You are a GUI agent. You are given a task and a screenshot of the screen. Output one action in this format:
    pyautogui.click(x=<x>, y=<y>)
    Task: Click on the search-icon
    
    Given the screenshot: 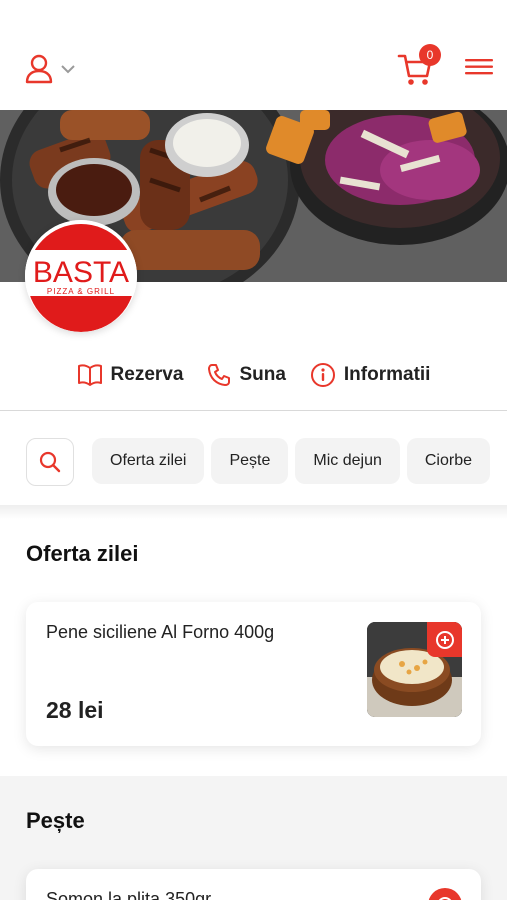 What is the action you would take?
    pyautogui.click(x=50, y=462)
    